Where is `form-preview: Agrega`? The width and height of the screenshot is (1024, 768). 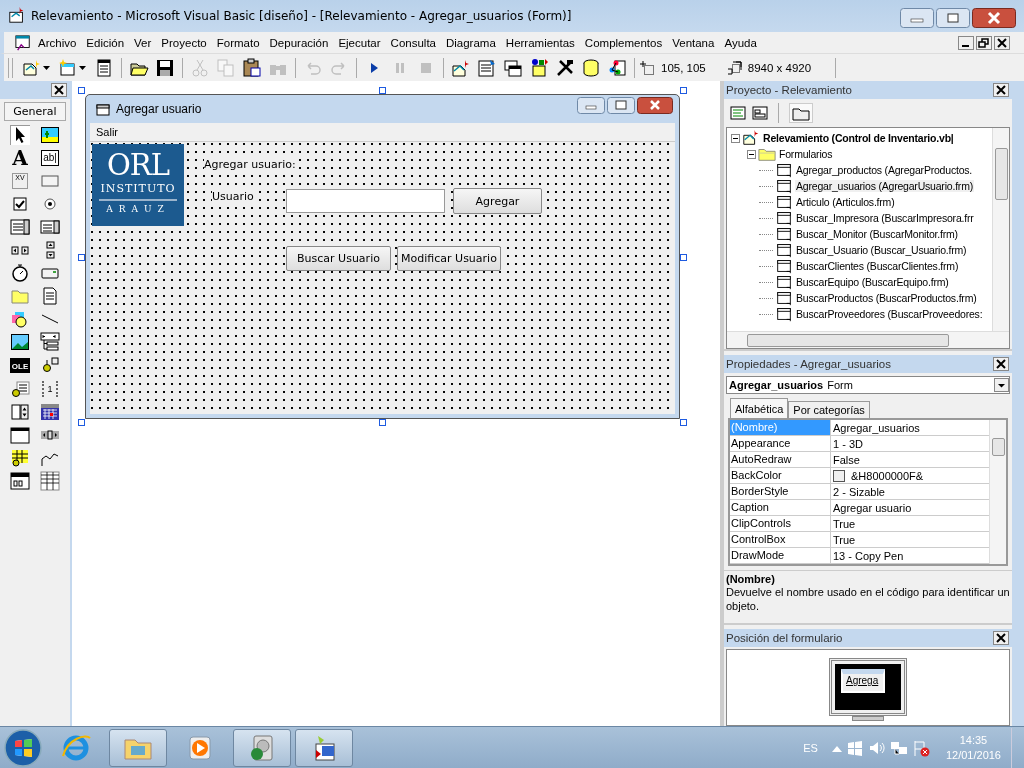
form-preview: Agrega is located at coordinates (863, 681).